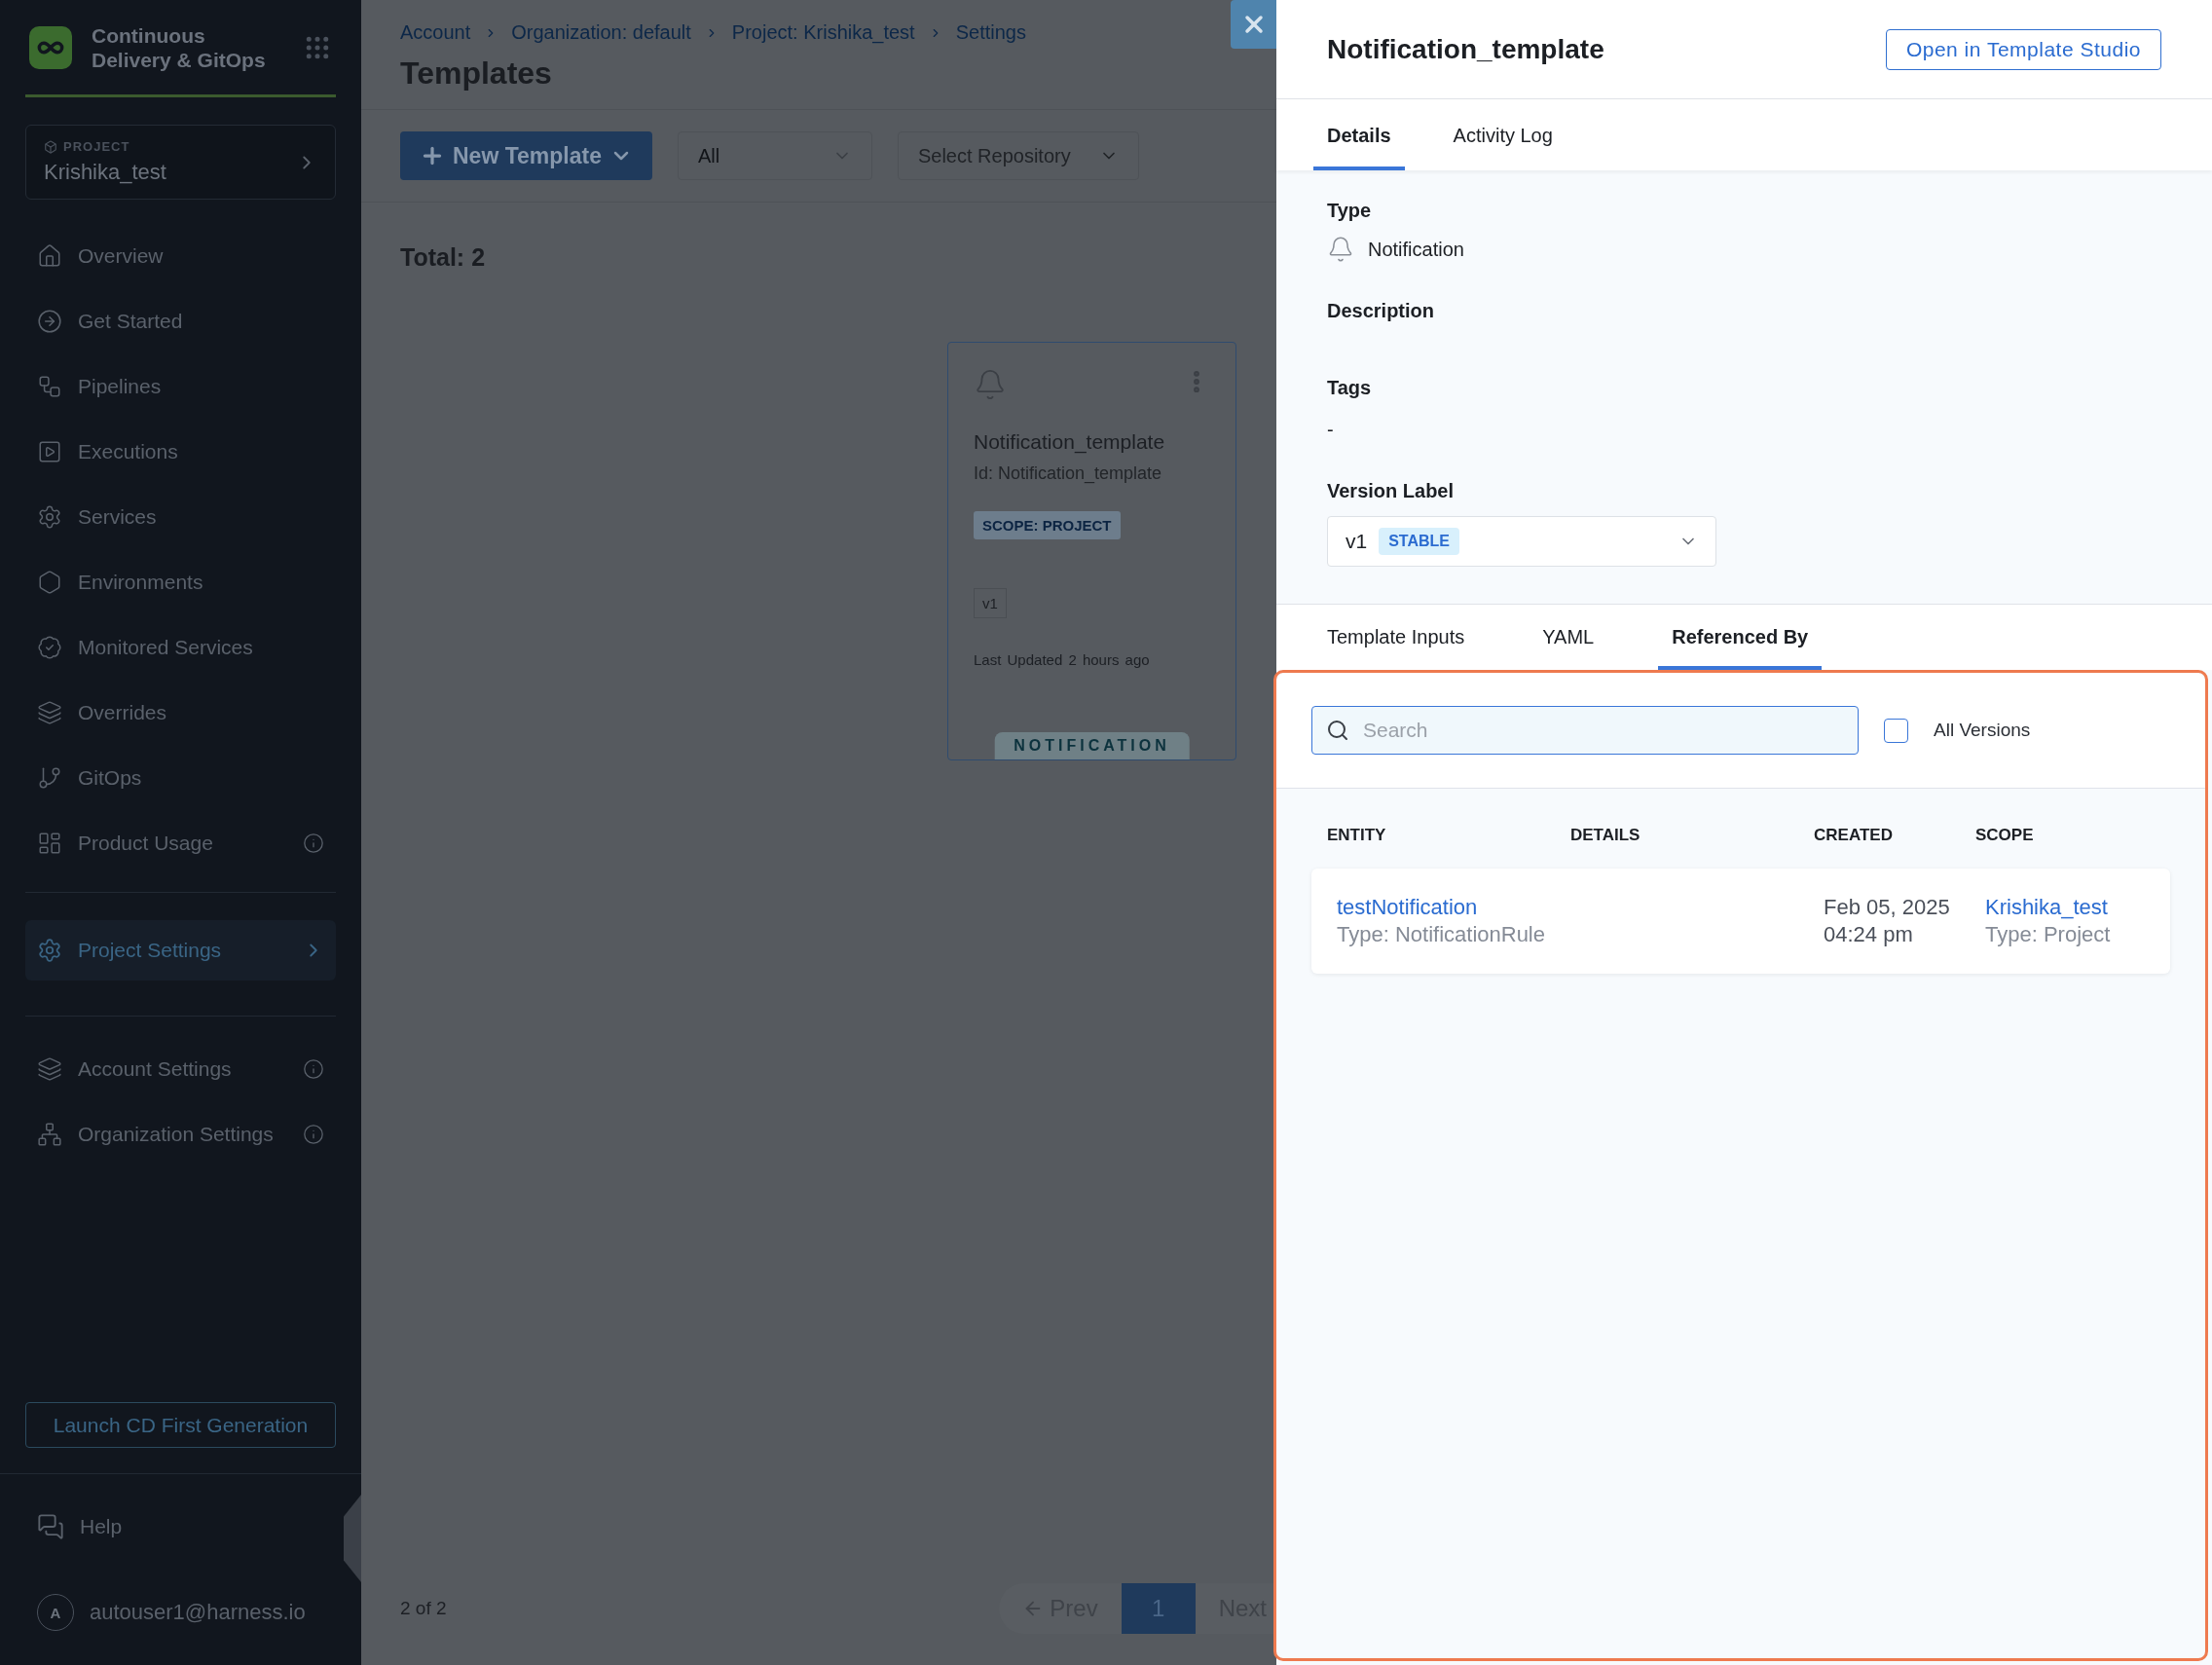  I want to click on tab: Template Inputs, so click(1396, 637).